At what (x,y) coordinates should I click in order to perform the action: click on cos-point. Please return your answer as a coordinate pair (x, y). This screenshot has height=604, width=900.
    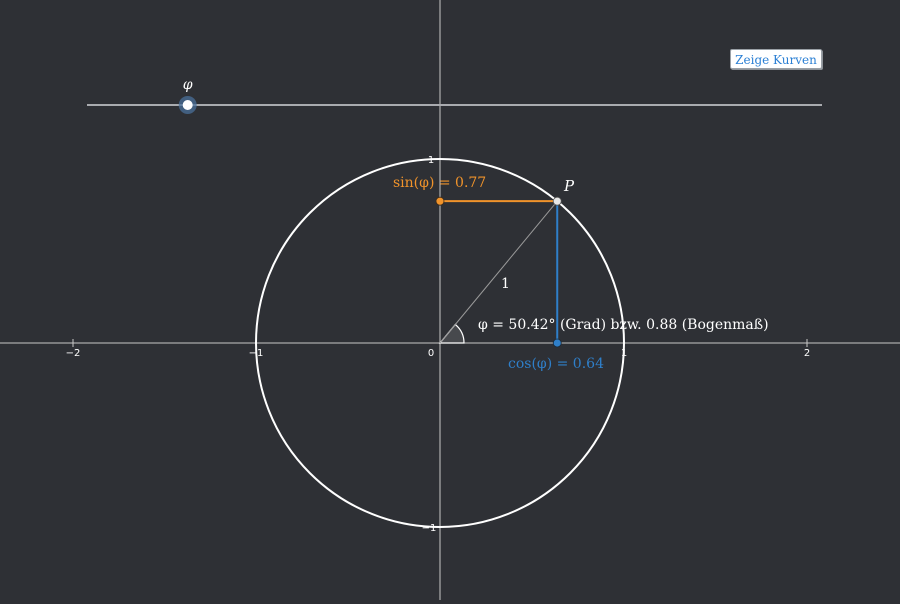
    Looking at the image, I should click on (557, 343).